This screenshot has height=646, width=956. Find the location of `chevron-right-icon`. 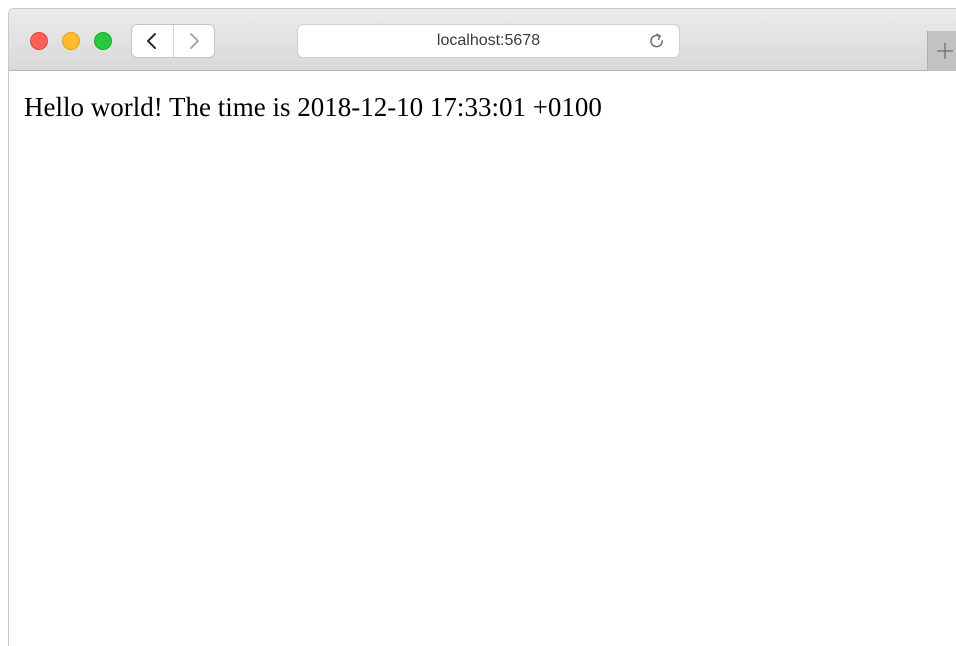

chevron-right-icon is located at coordinates (194, 41).